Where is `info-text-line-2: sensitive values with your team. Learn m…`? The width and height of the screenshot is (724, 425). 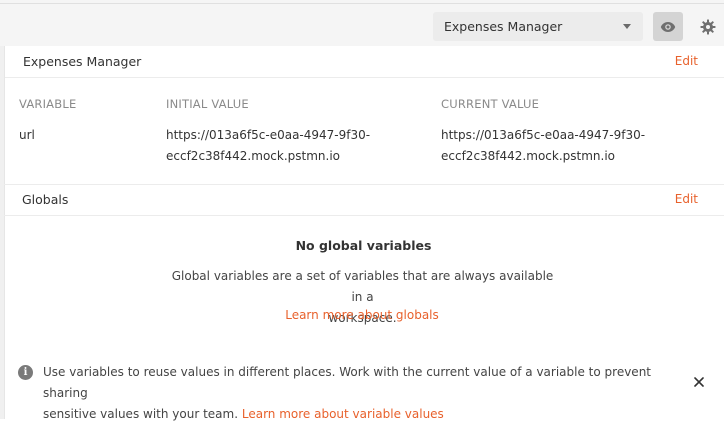 info-text-line-2: sensitive values with your team. Learn m… is located at coordinates (358, 414).